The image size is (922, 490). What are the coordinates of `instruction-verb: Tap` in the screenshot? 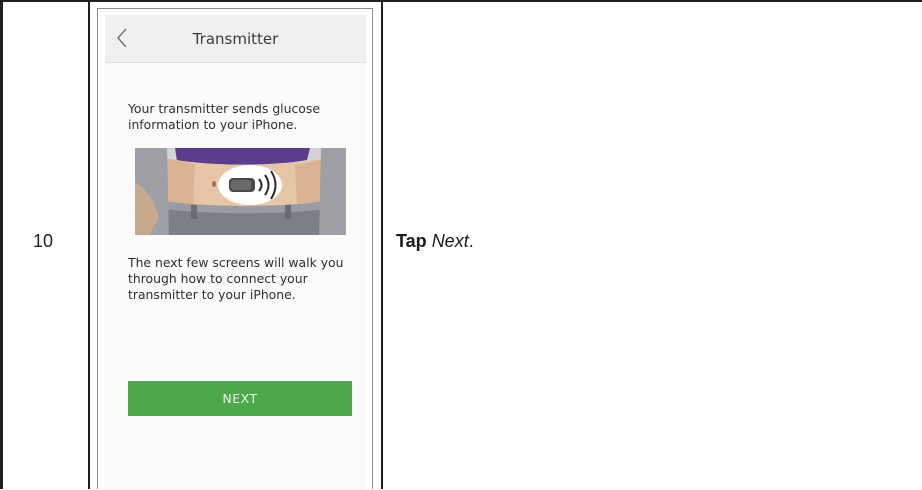 It's located at (411, 241).